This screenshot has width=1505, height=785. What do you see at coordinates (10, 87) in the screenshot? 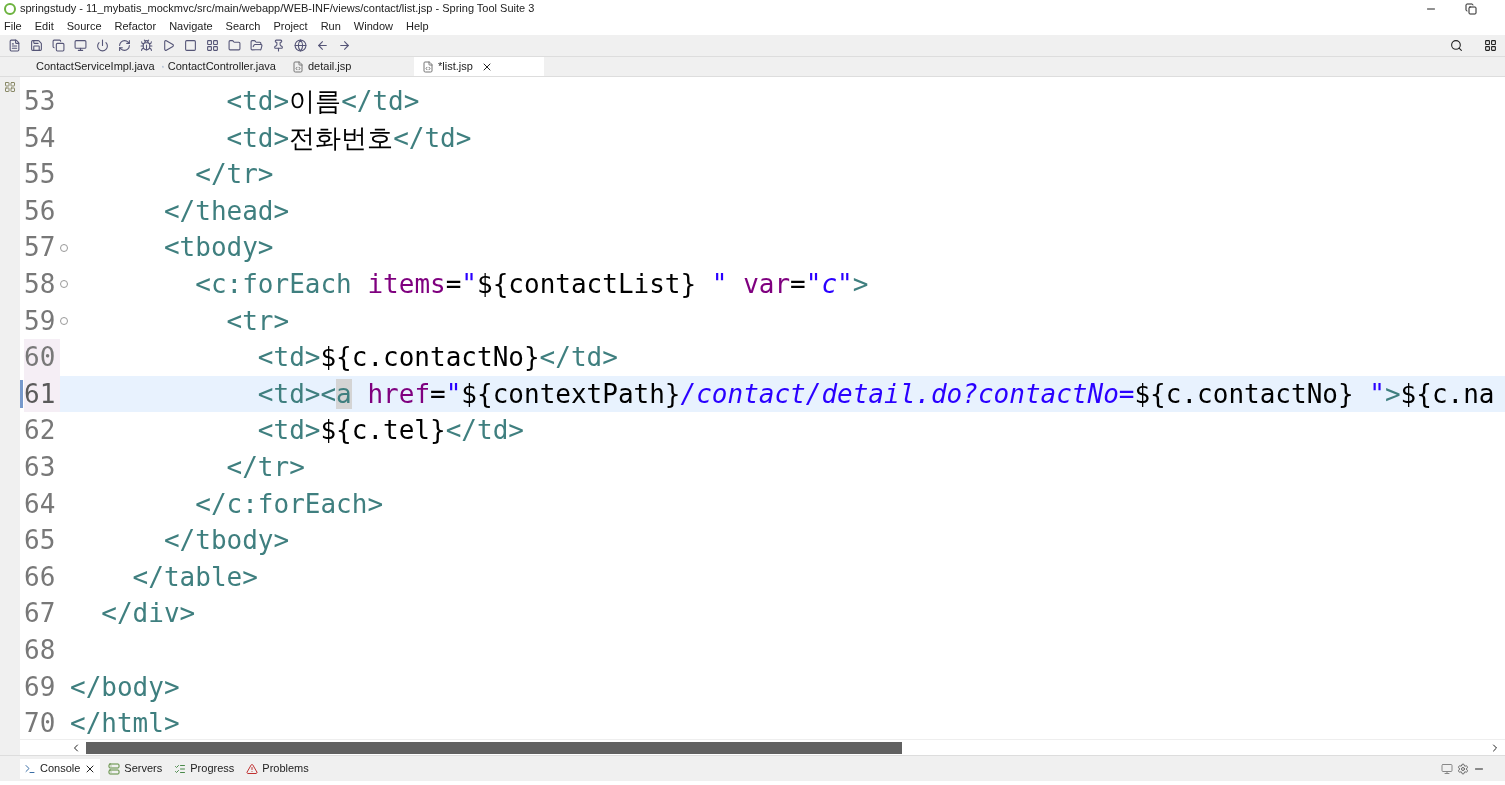
I see `outline-icon` at bounding box center [10, 87].